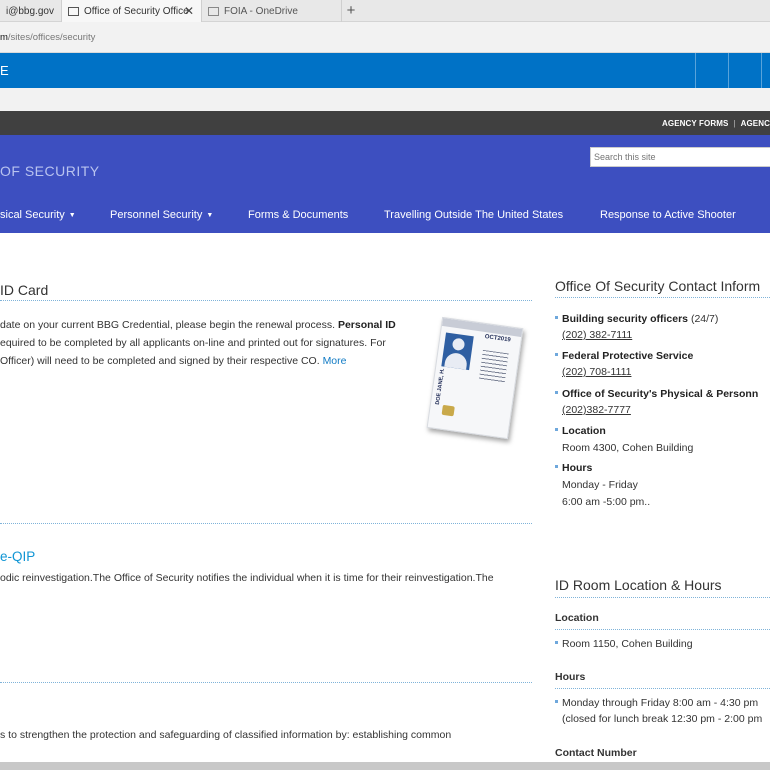 This screenshot has width=770, height=770. I want to click on contact-building-security: Building security officers (24/7), so click(636, 319).